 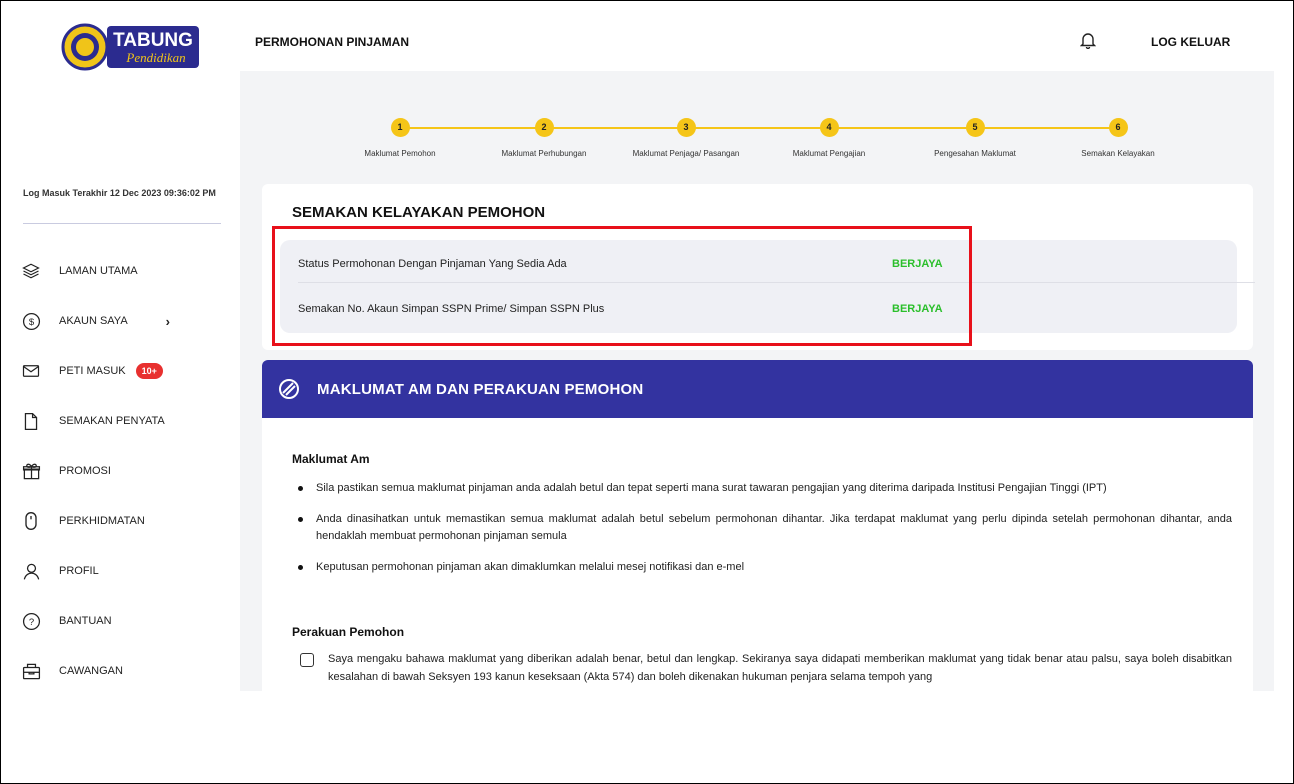 I want to click on sidebar-item-label: LAMAN UTAMA, so click(x=98, y=271).